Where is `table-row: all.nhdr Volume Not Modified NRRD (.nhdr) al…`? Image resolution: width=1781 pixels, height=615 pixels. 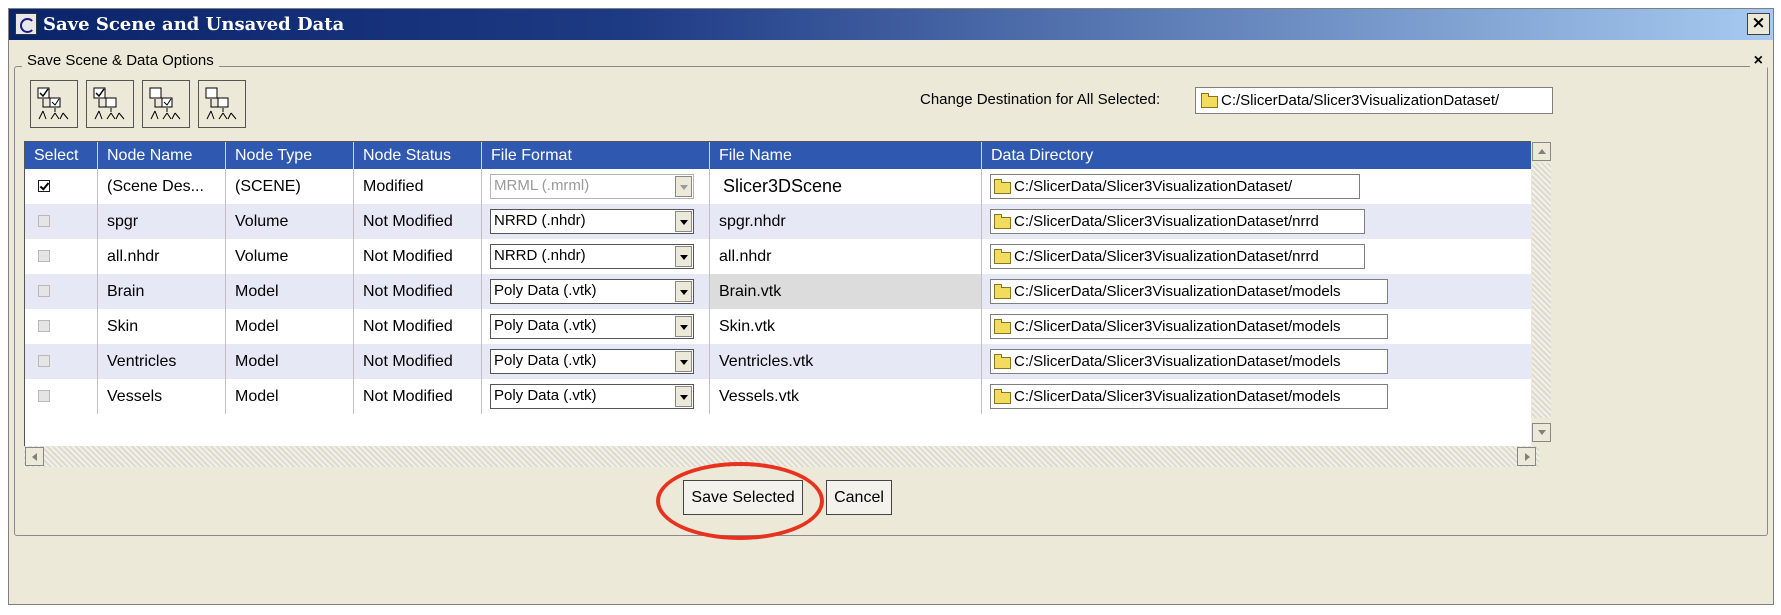 table-row: all.nhdr Volume Not Modified NRRD (.nhdr) al… is located at coordinates (781, 256).